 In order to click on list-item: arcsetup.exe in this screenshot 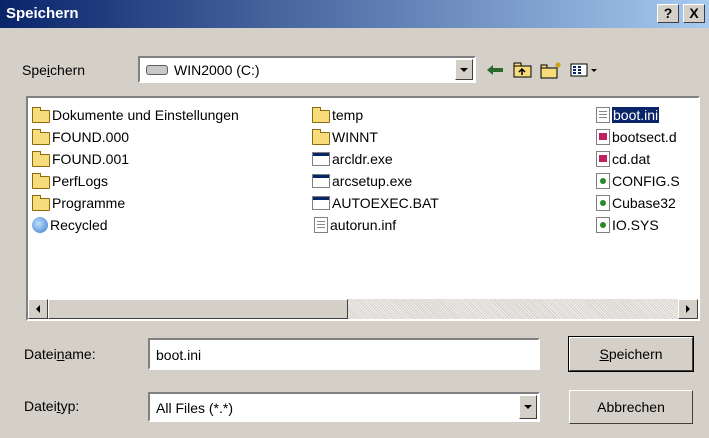, I will do `click(375, 181)`.